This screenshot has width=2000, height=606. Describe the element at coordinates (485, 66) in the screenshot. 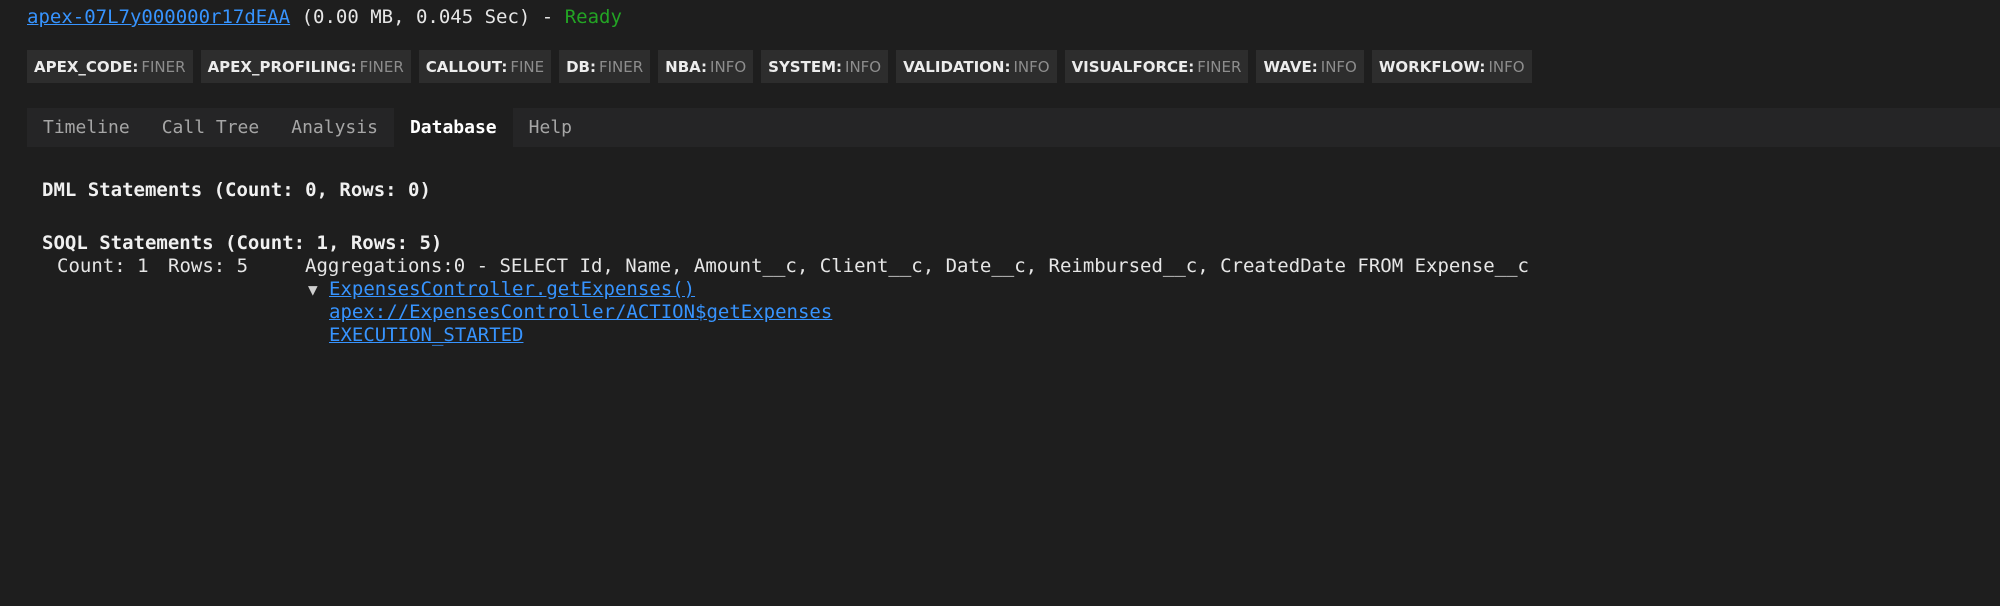

I see `log-level-callout: CALLOUT: FINE` at that location.